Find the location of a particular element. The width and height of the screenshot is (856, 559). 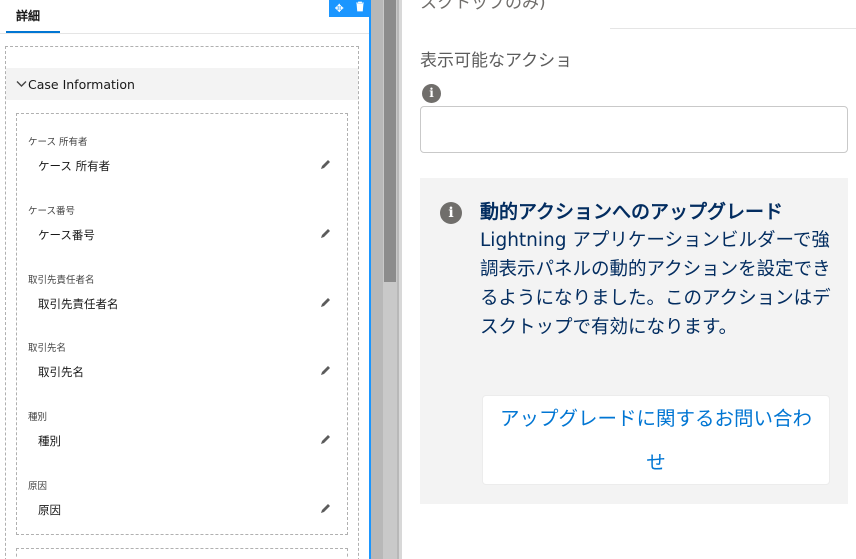

chevron-down-icon is located at coordinates (17, 84).